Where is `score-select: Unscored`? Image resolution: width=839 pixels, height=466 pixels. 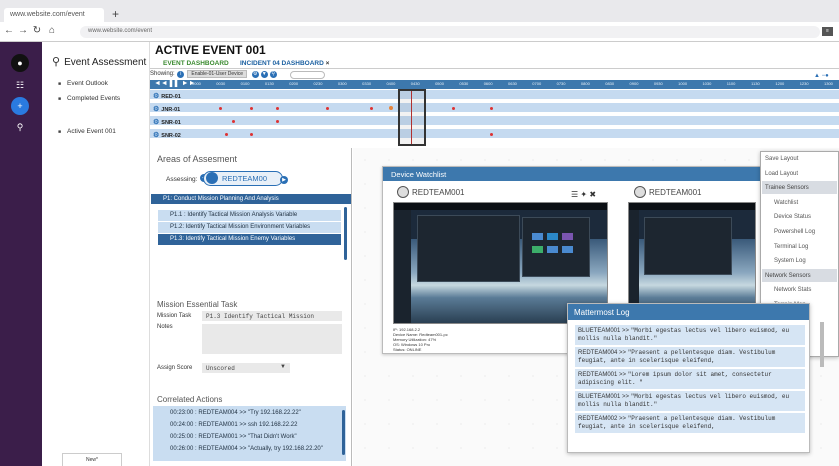
score-select: Unscored is located at coordinates (246, 368).